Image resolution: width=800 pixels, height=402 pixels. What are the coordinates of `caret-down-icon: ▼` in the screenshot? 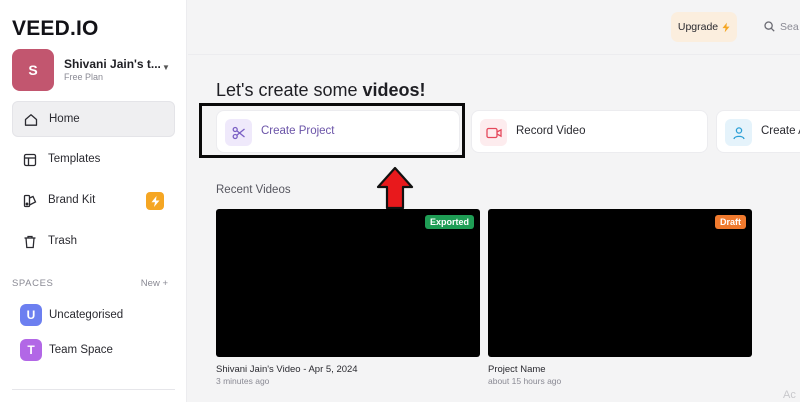 It's located at (166, 67).